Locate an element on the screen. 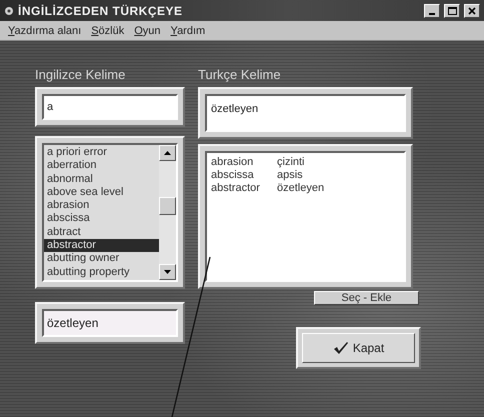 This screenshot has width=484, height=417. field-label: Turkçe Kelime is located at coordinates (240, 75).